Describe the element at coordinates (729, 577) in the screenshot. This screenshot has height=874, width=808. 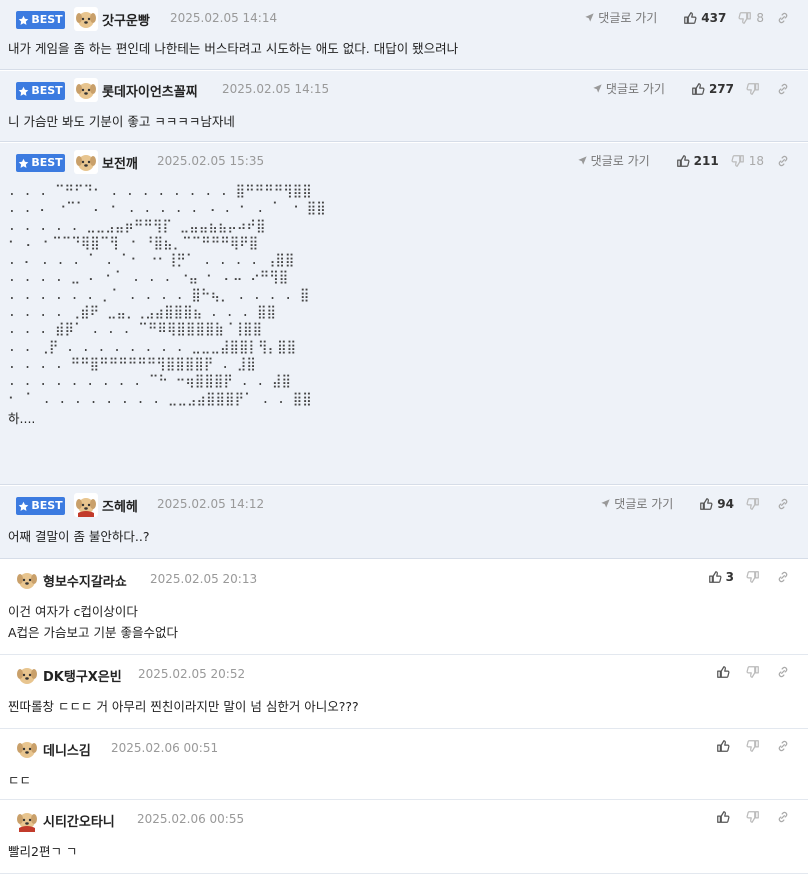
I see `upvote-count: 3` at that location.